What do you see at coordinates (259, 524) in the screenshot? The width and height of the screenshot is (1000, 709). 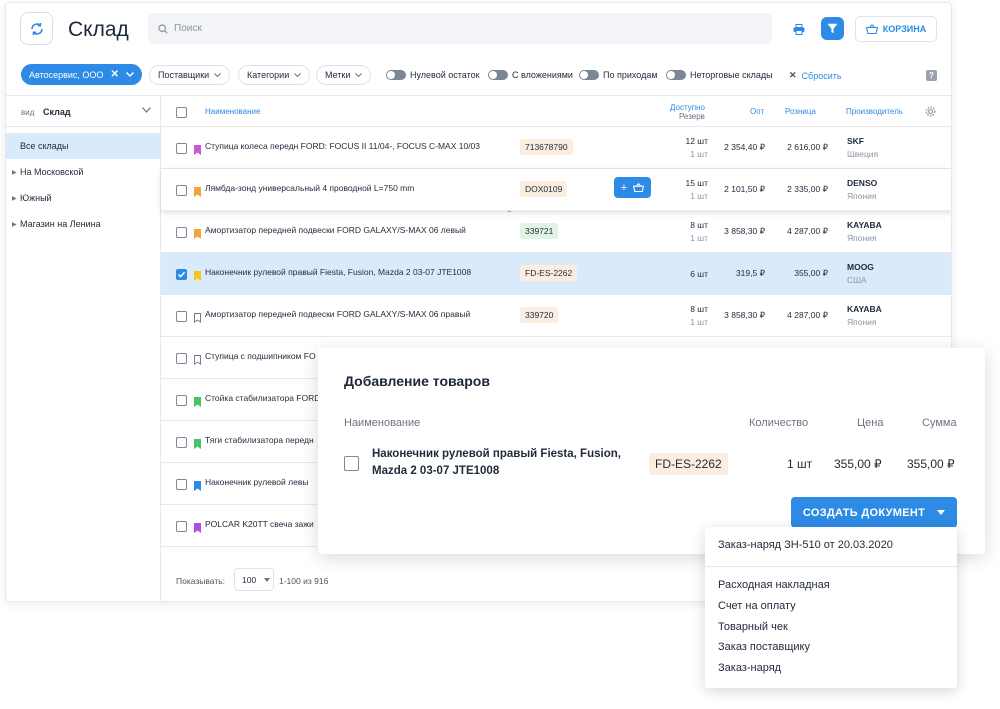 I see `row-name: POLCAR K20TT свеча зажи` at bounding box center [259, 524].